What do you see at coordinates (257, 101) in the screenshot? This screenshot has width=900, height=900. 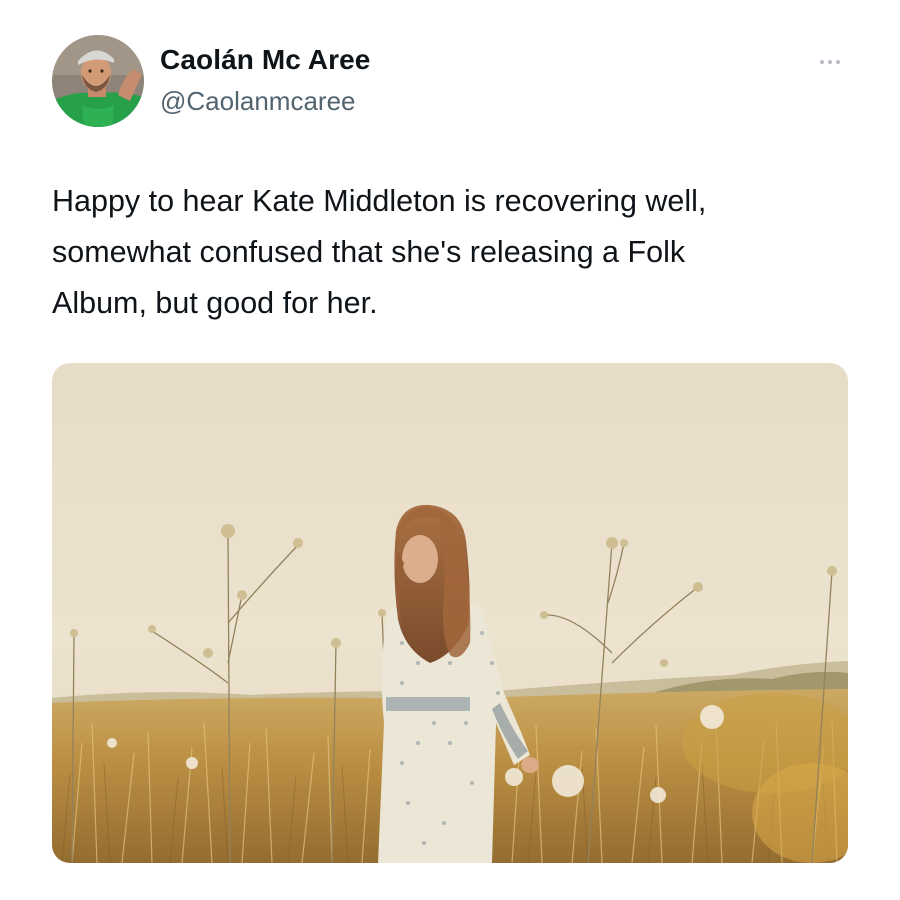 I see `author-handle: @Caolanmcaree` at bounding box center [257, 101].